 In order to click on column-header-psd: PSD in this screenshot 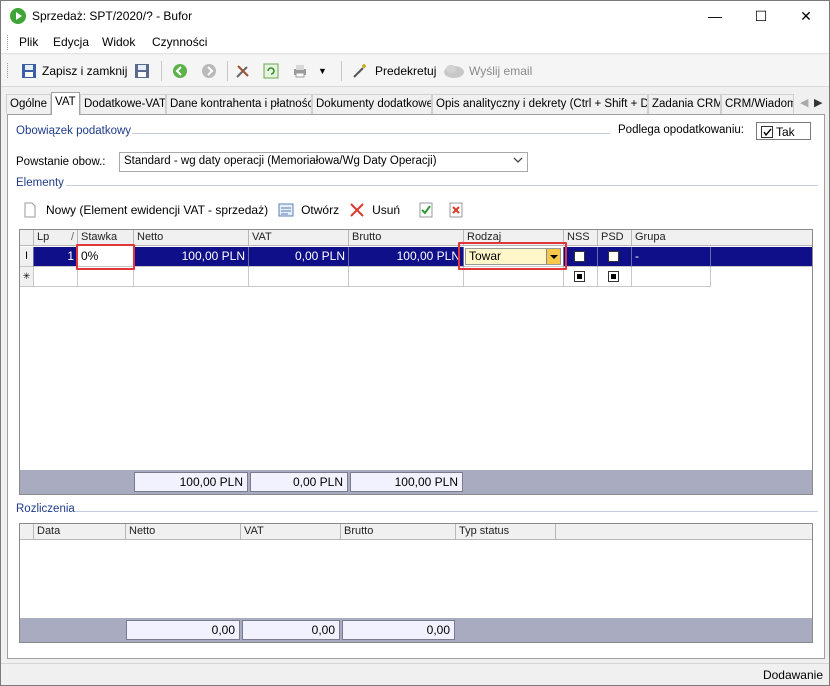, I will do `click(615, 238)`.